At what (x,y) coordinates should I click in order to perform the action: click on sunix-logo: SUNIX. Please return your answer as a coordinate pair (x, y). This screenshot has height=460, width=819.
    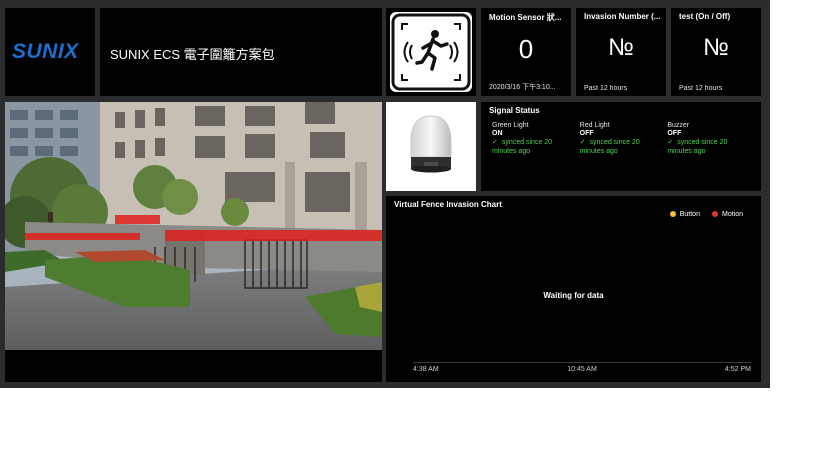
    Looking at the image, I should click on (45, 51).